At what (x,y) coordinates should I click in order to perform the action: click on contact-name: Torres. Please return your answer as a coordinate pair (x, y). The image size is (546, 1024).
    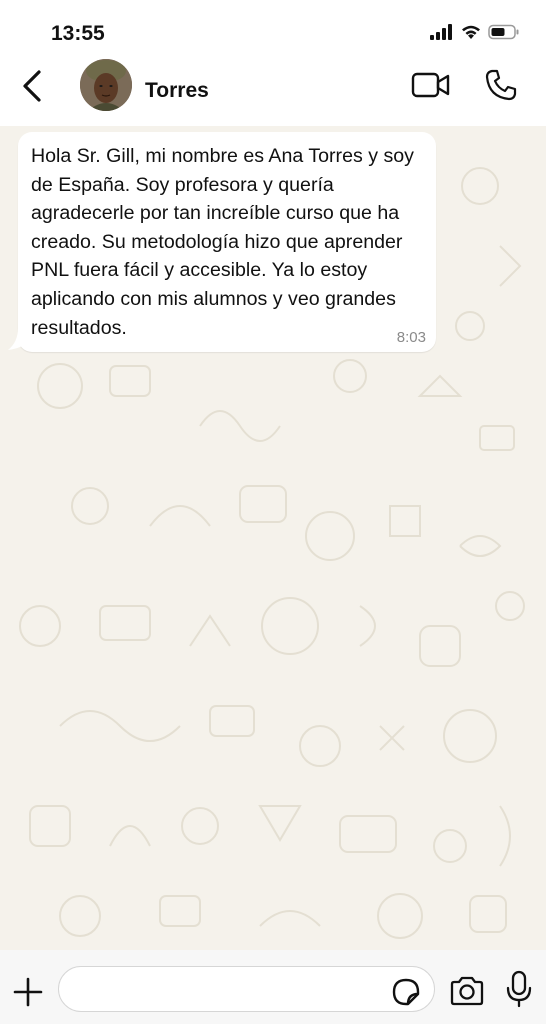
    Looking at the image, I should click on (177, 91).